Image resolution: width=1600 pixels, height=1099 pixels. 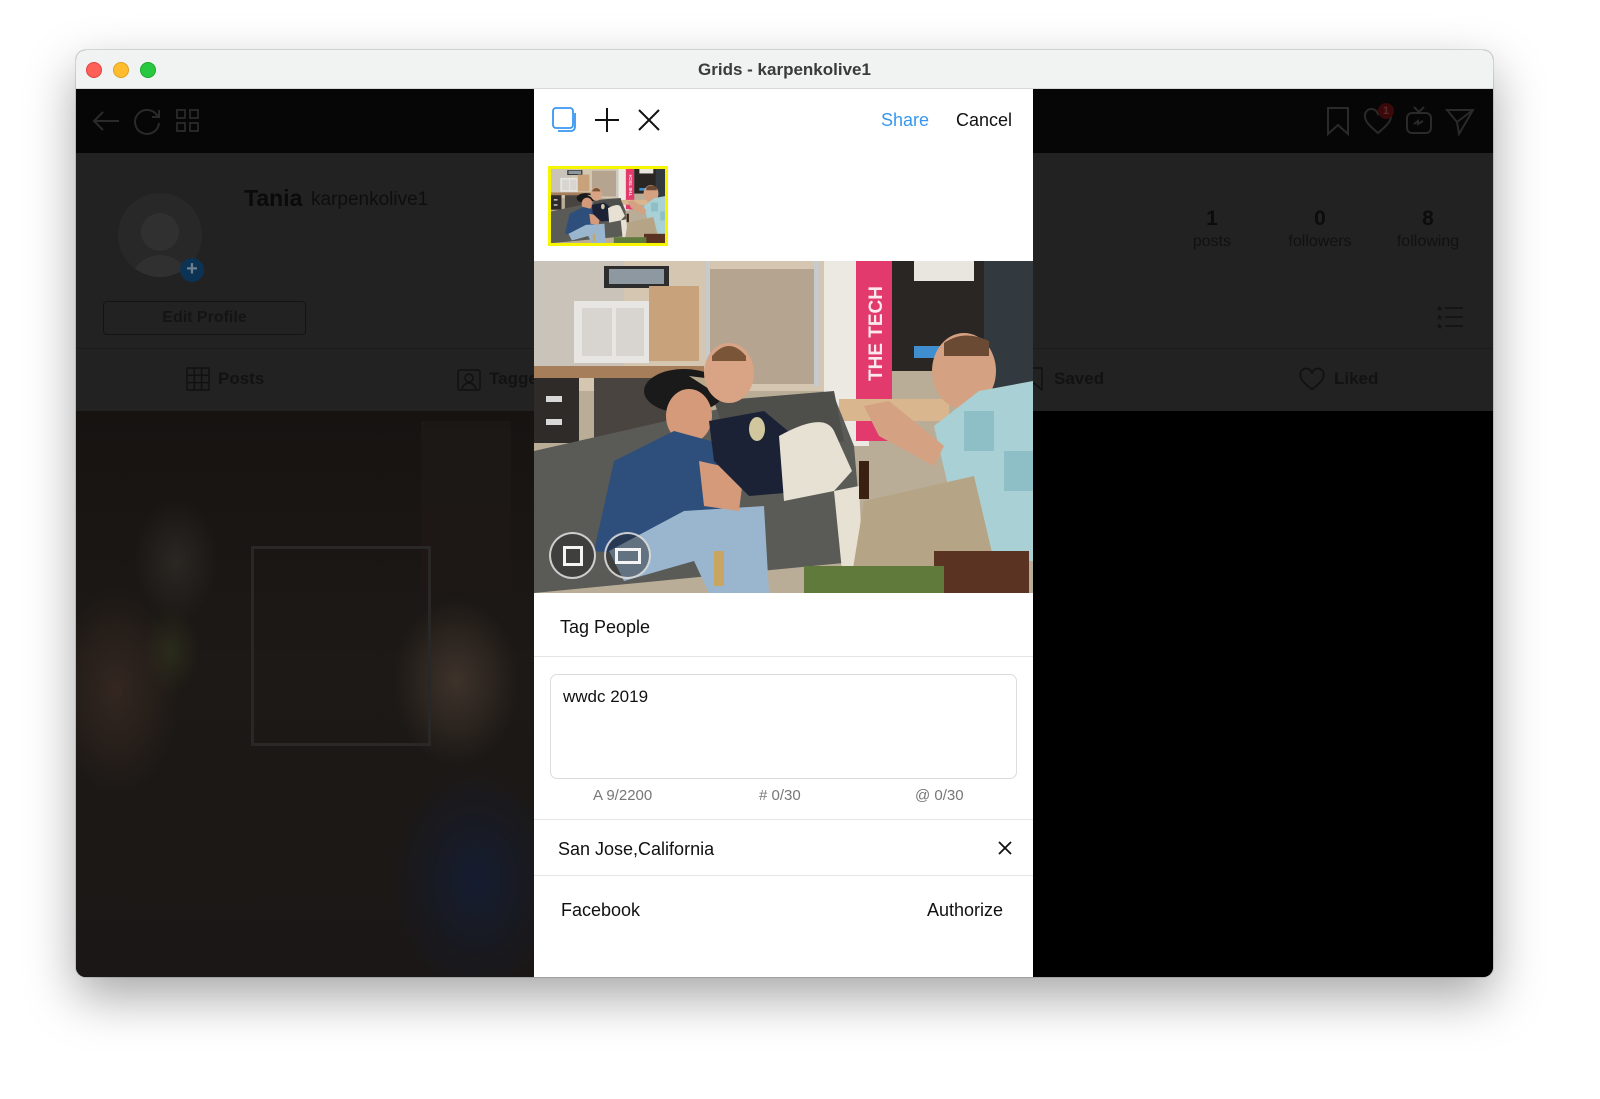 I want to click on character-counter: A 9/2200, so click(x=623, y=795).